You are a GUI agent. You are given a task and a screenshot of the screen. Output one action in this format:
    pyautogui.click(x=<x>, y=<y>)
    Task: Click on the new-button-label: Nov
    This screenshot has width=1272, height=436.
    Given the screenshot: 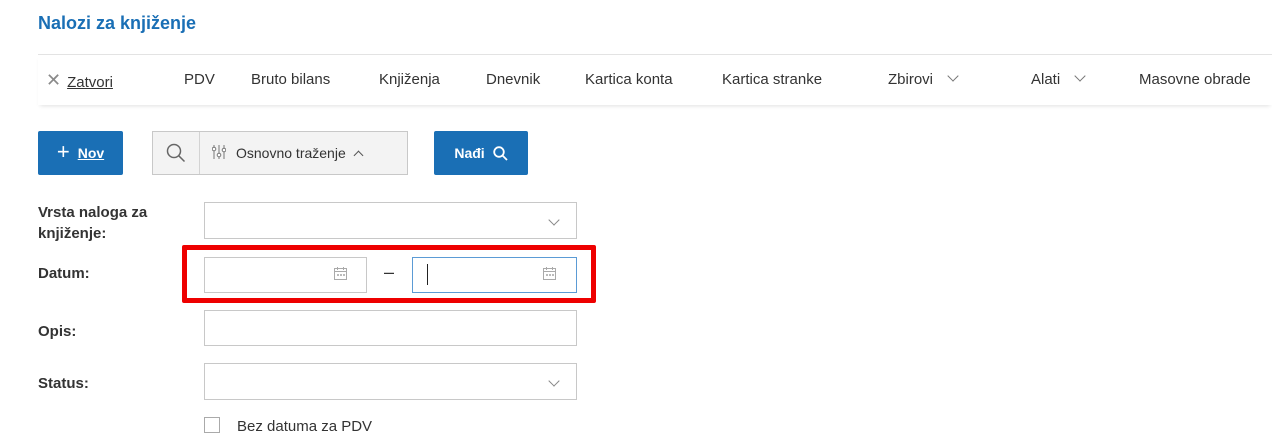 What is the action you would take?
    pyautogui.click(x=91, y=153)
    